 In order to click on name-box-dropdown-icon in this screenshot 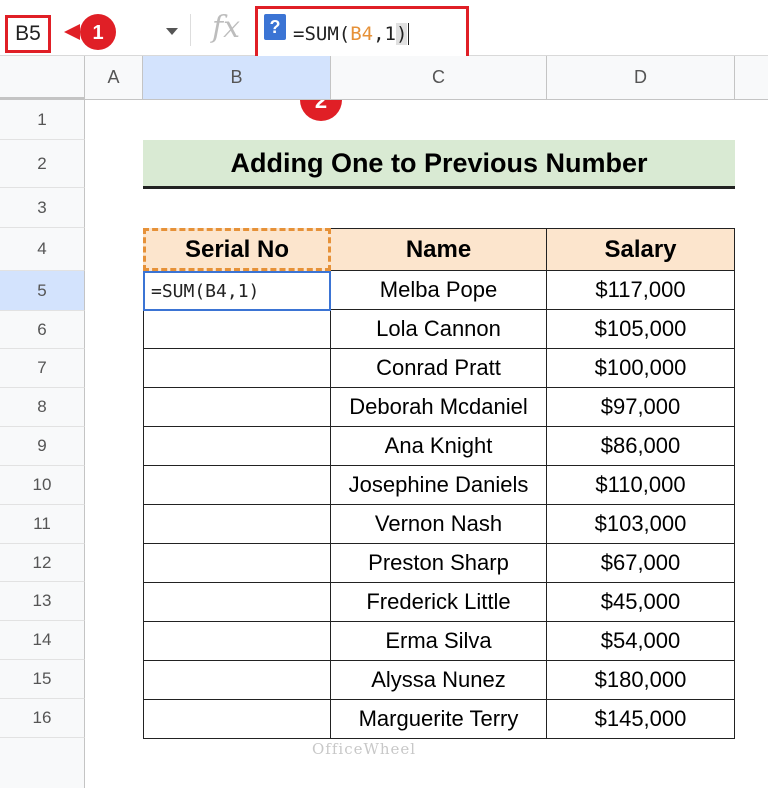, I will do `click(172, 31)`.